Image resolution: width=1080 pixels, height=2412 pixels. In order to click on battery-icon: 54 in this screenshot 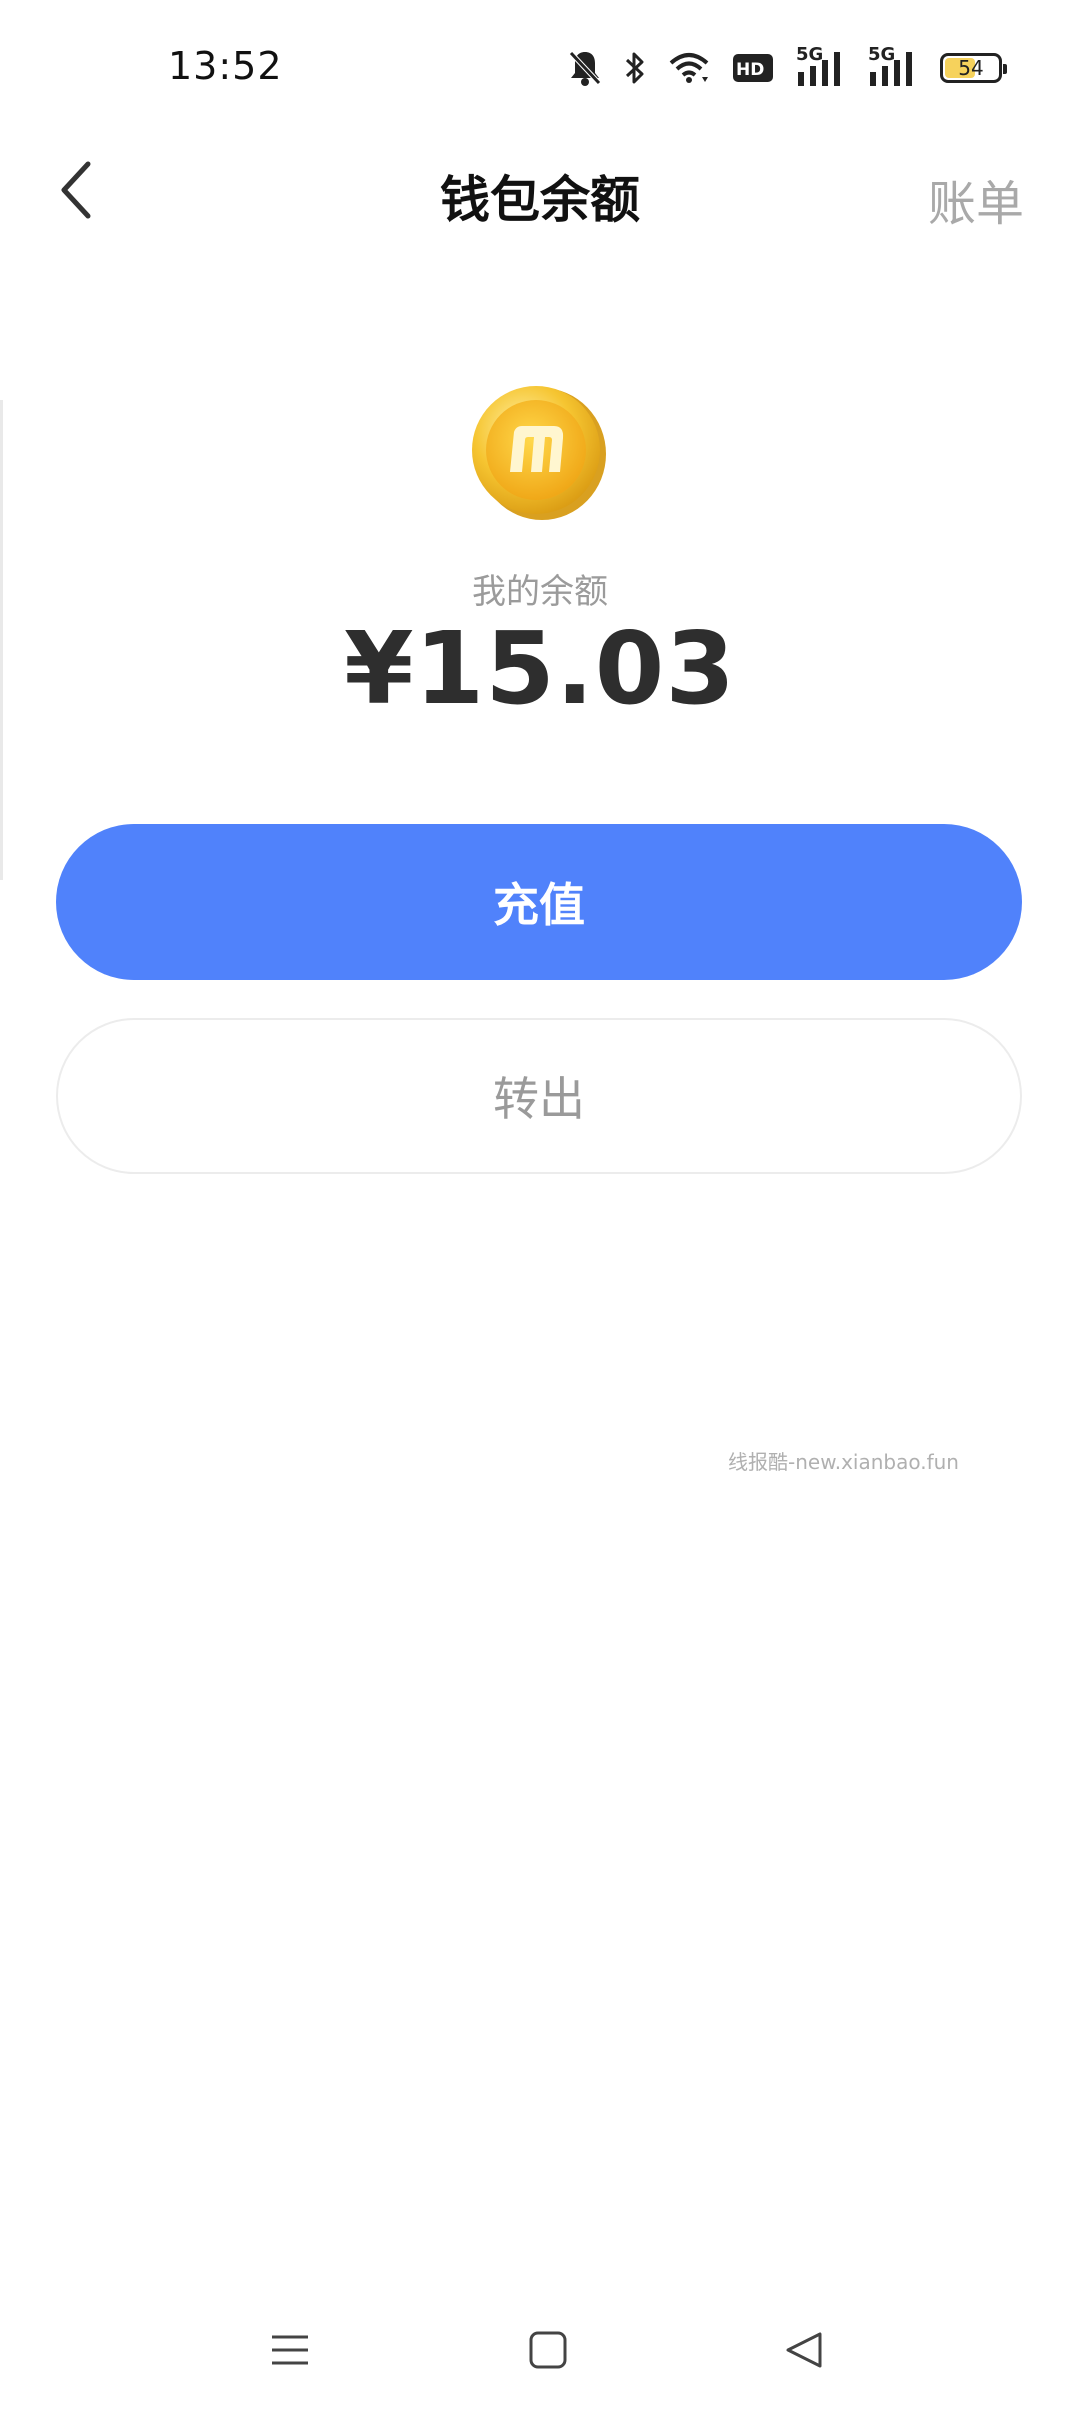, I will do `click(973, 68)`.